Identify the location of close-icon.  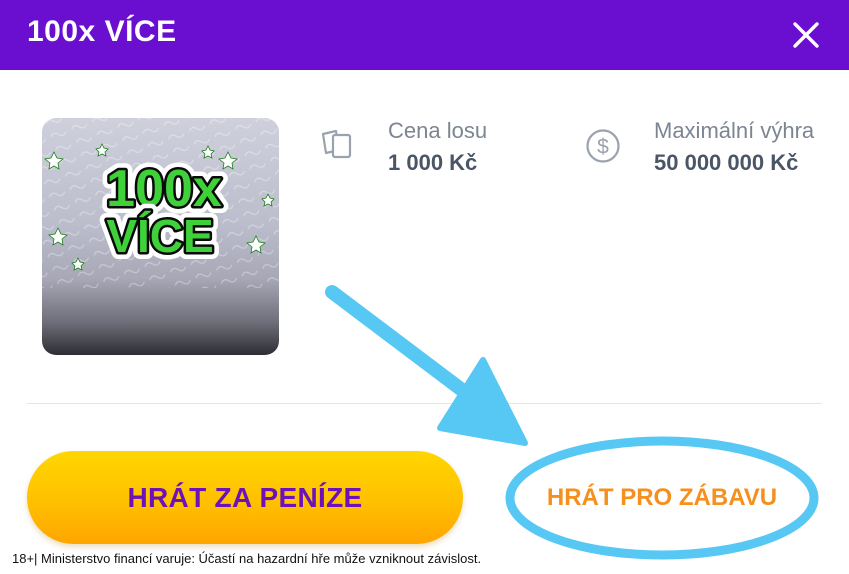
(806, 35).